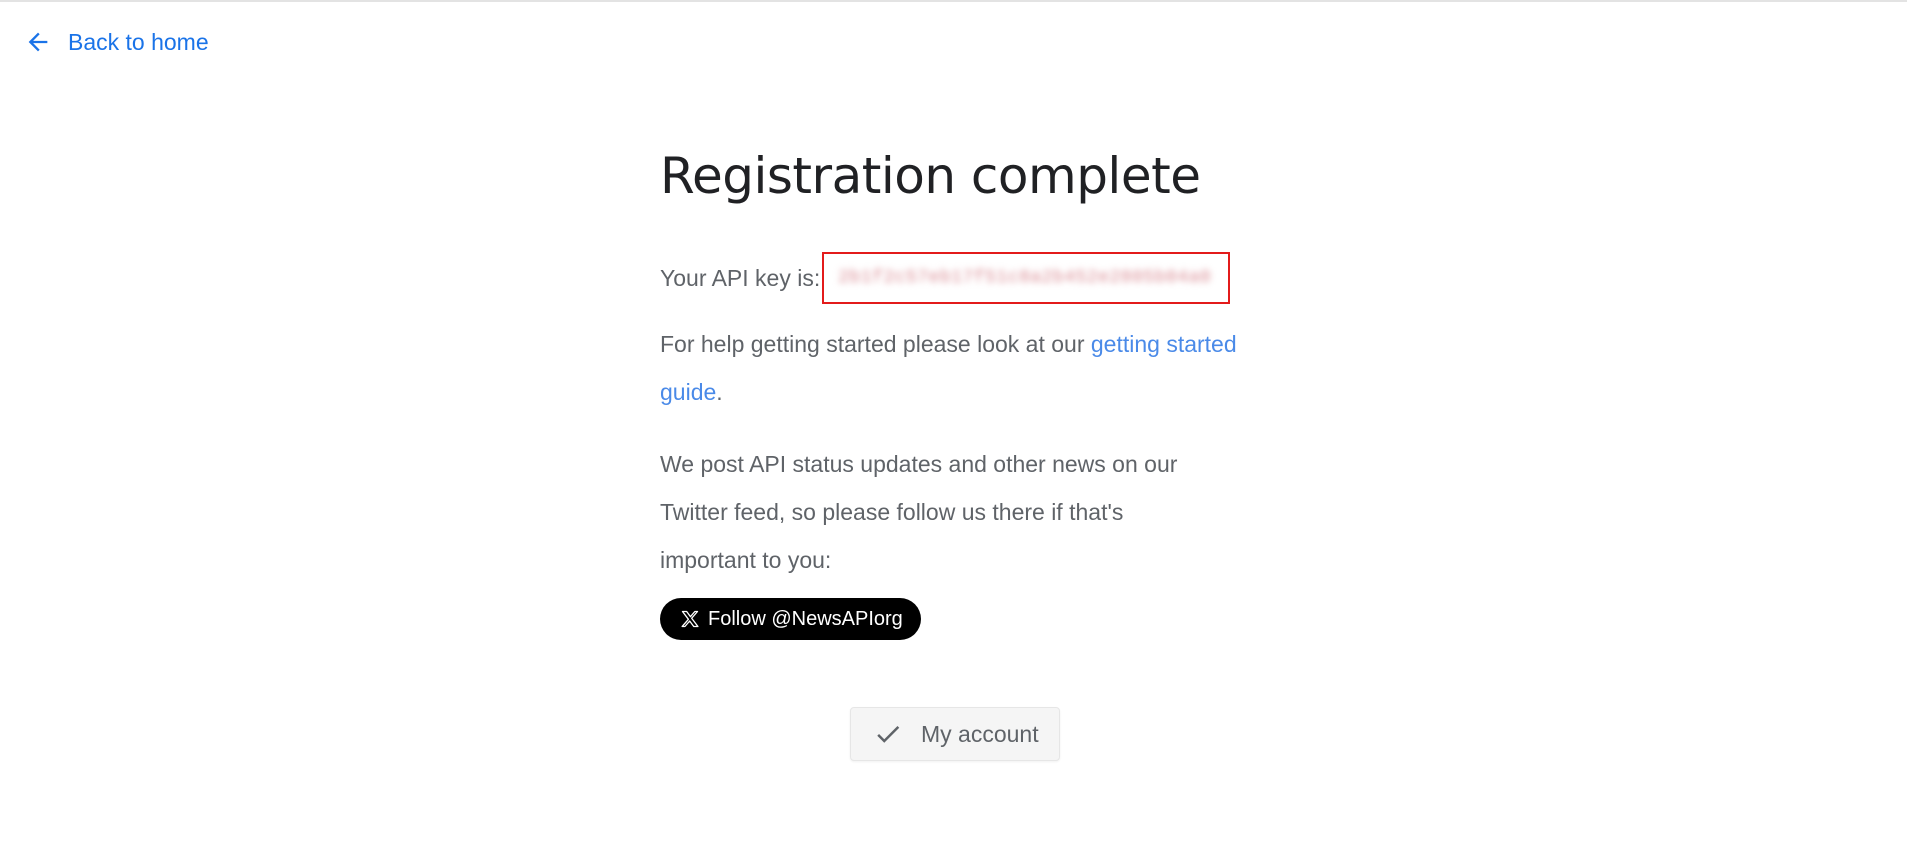 The width and height of the screenshot is (1907, 841). What do you see at coordinates (888, 734) in the screenshot?
I see `check-icon` at bounding box center [888, 734].